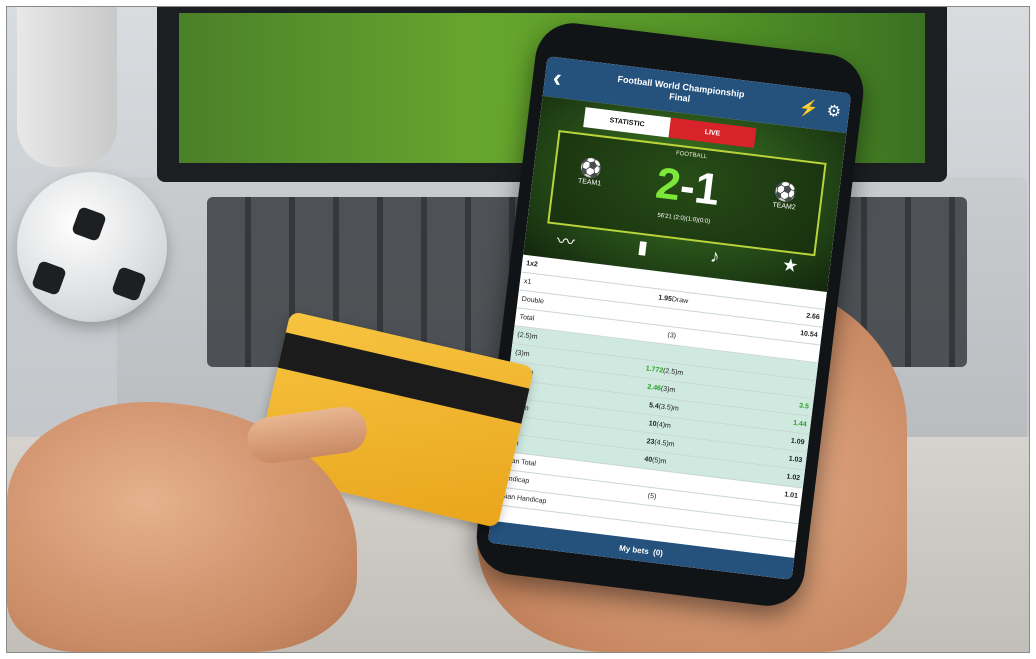  What do you see at coordinates (557, 77) in the screenshot?
I see `back-arrow-icon: ‹` at bounding box center [557, 77].